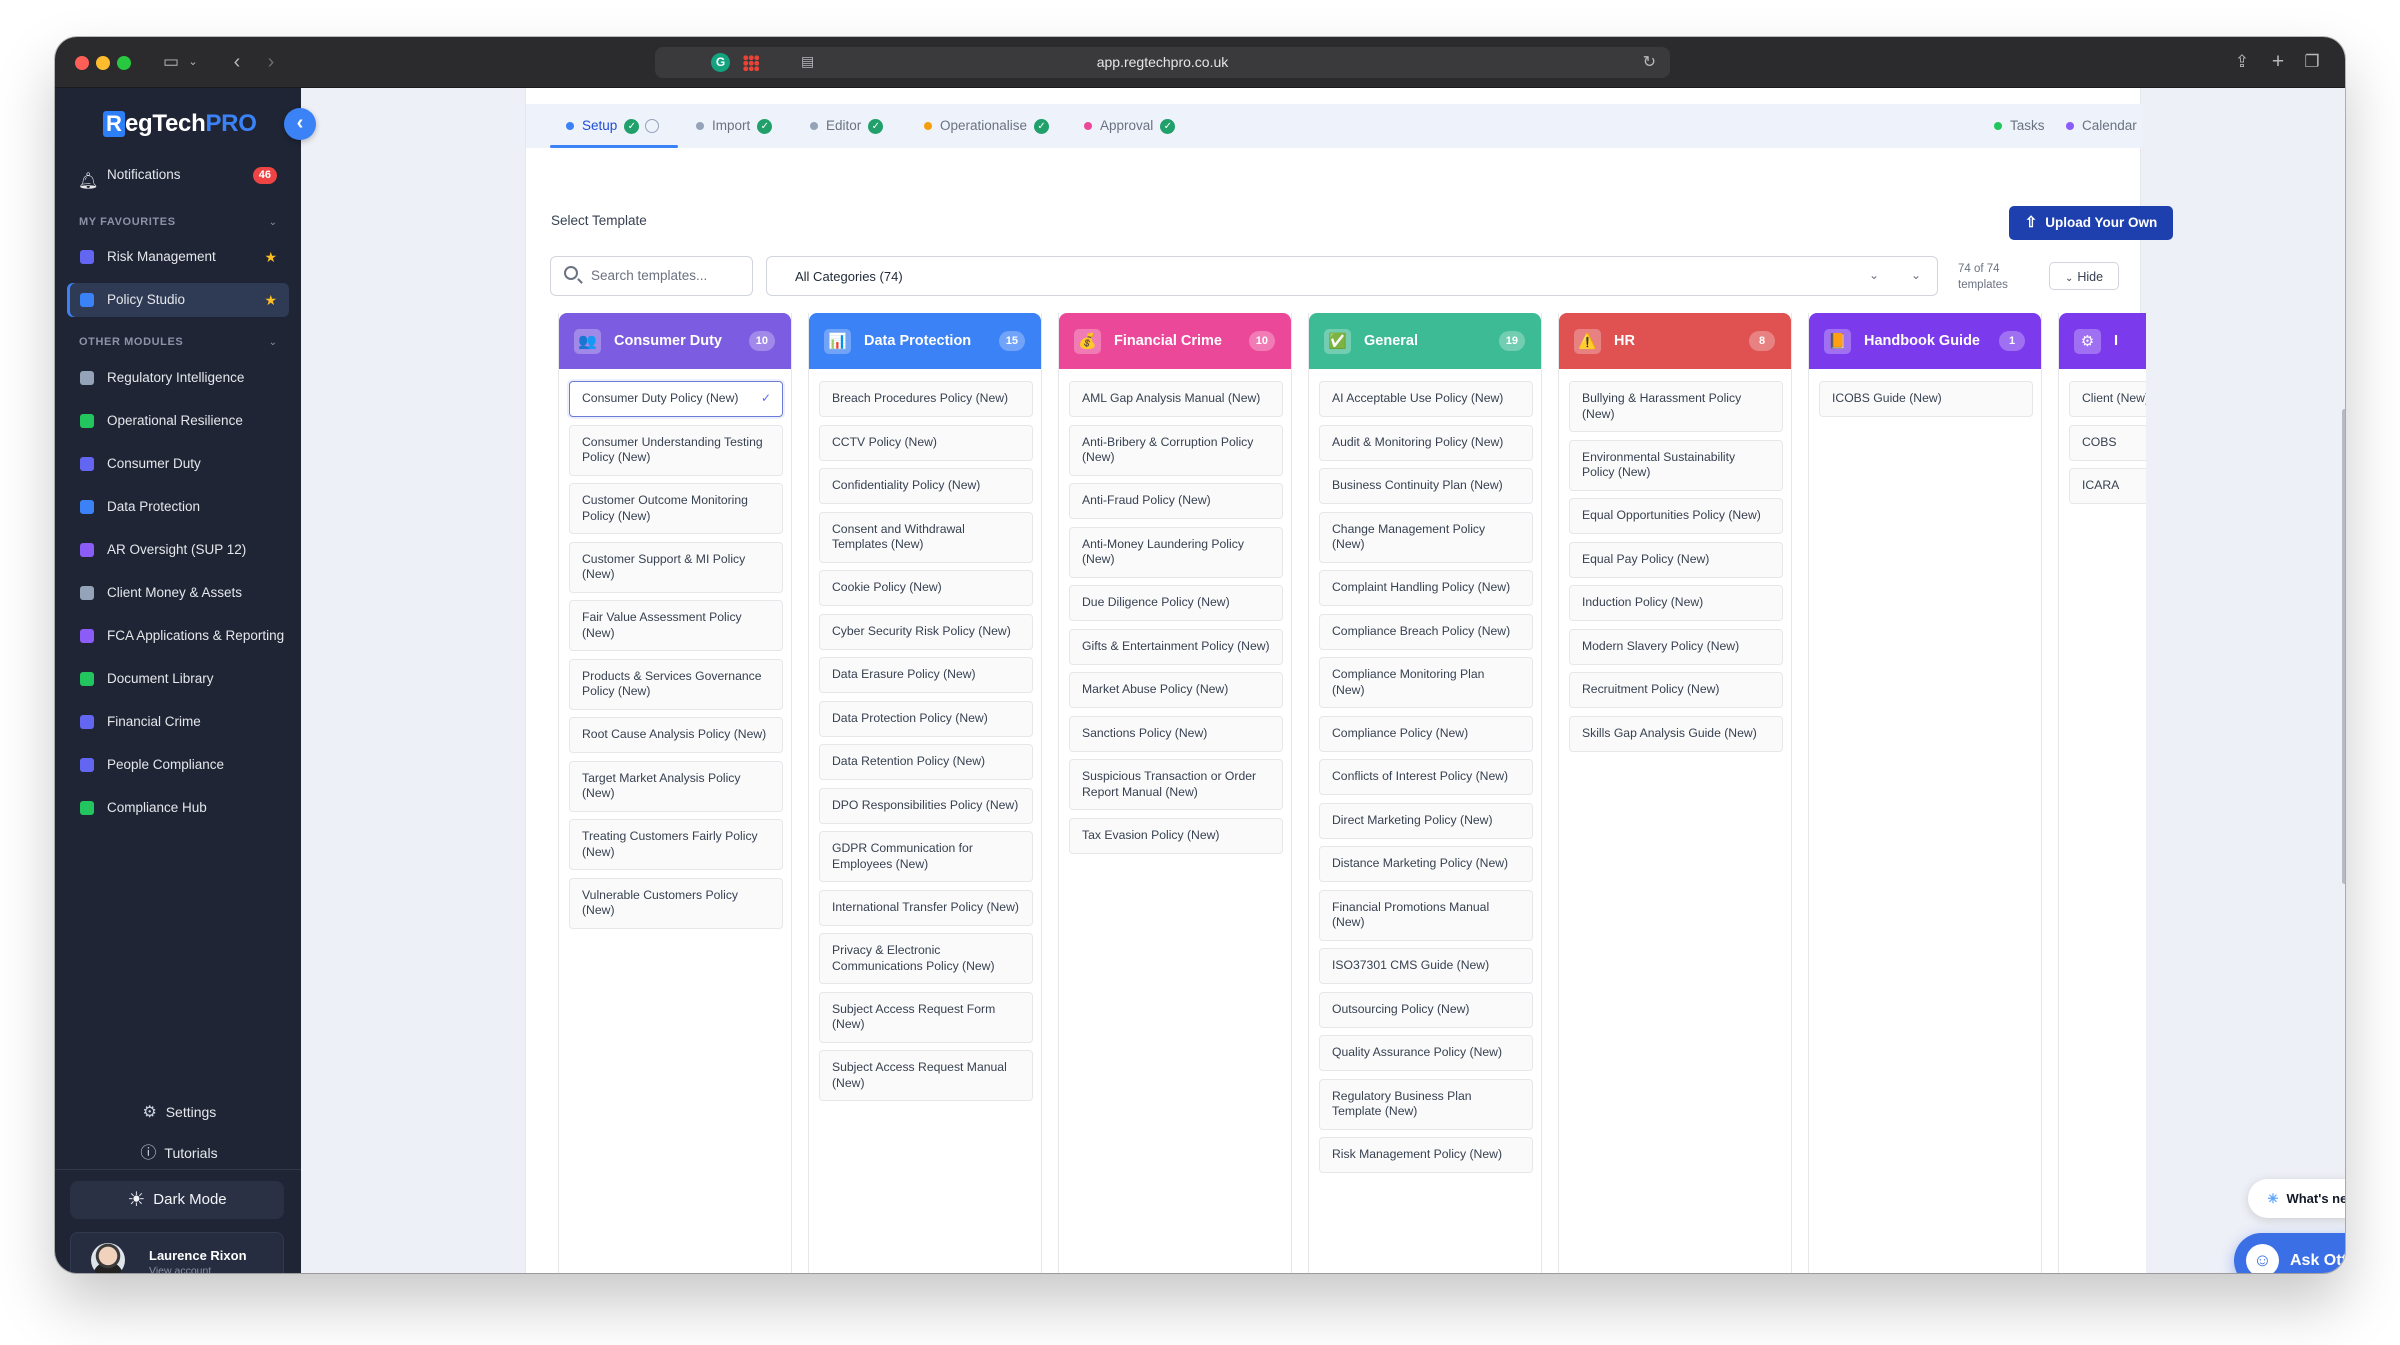 This screenshot has width=2400, height=1345. I want to click on sidebar-item-compliance-hub: Compliance Hub, so click(178, 808).